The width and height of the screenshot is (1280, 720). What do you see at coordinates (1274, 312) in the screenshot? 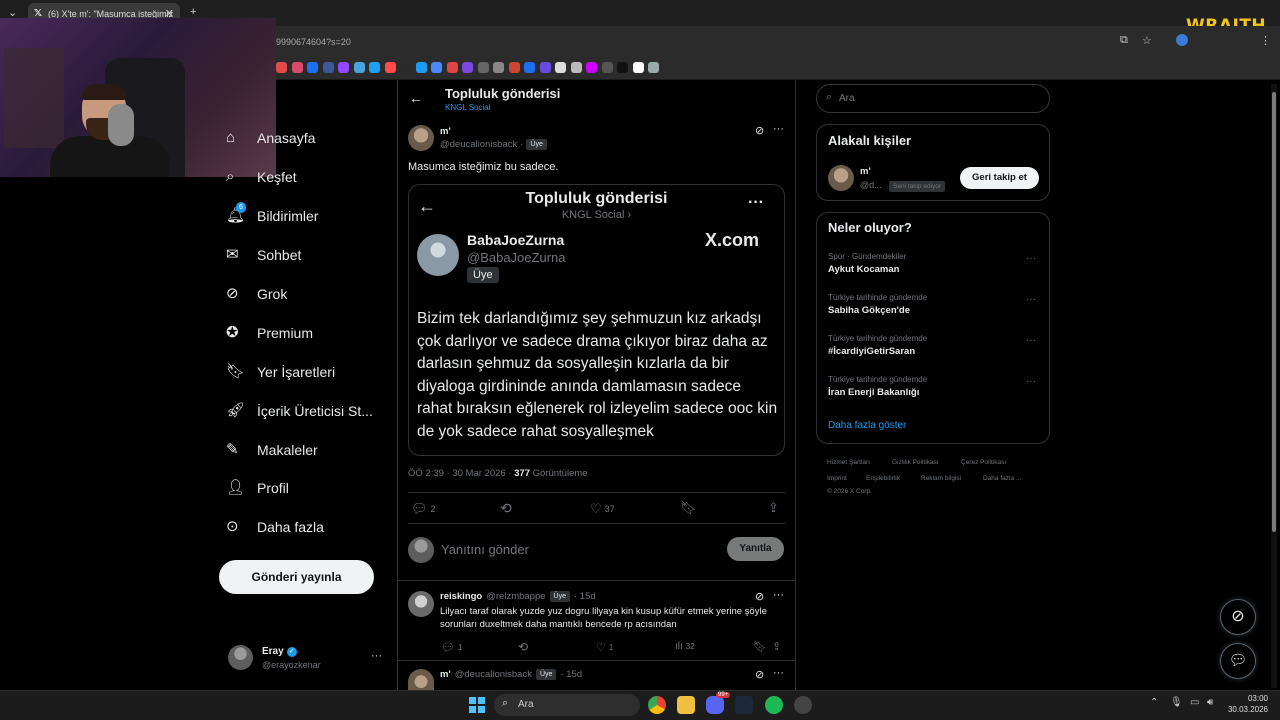
I see `scrollbar-thumb` at bounding box center [1274, 312].